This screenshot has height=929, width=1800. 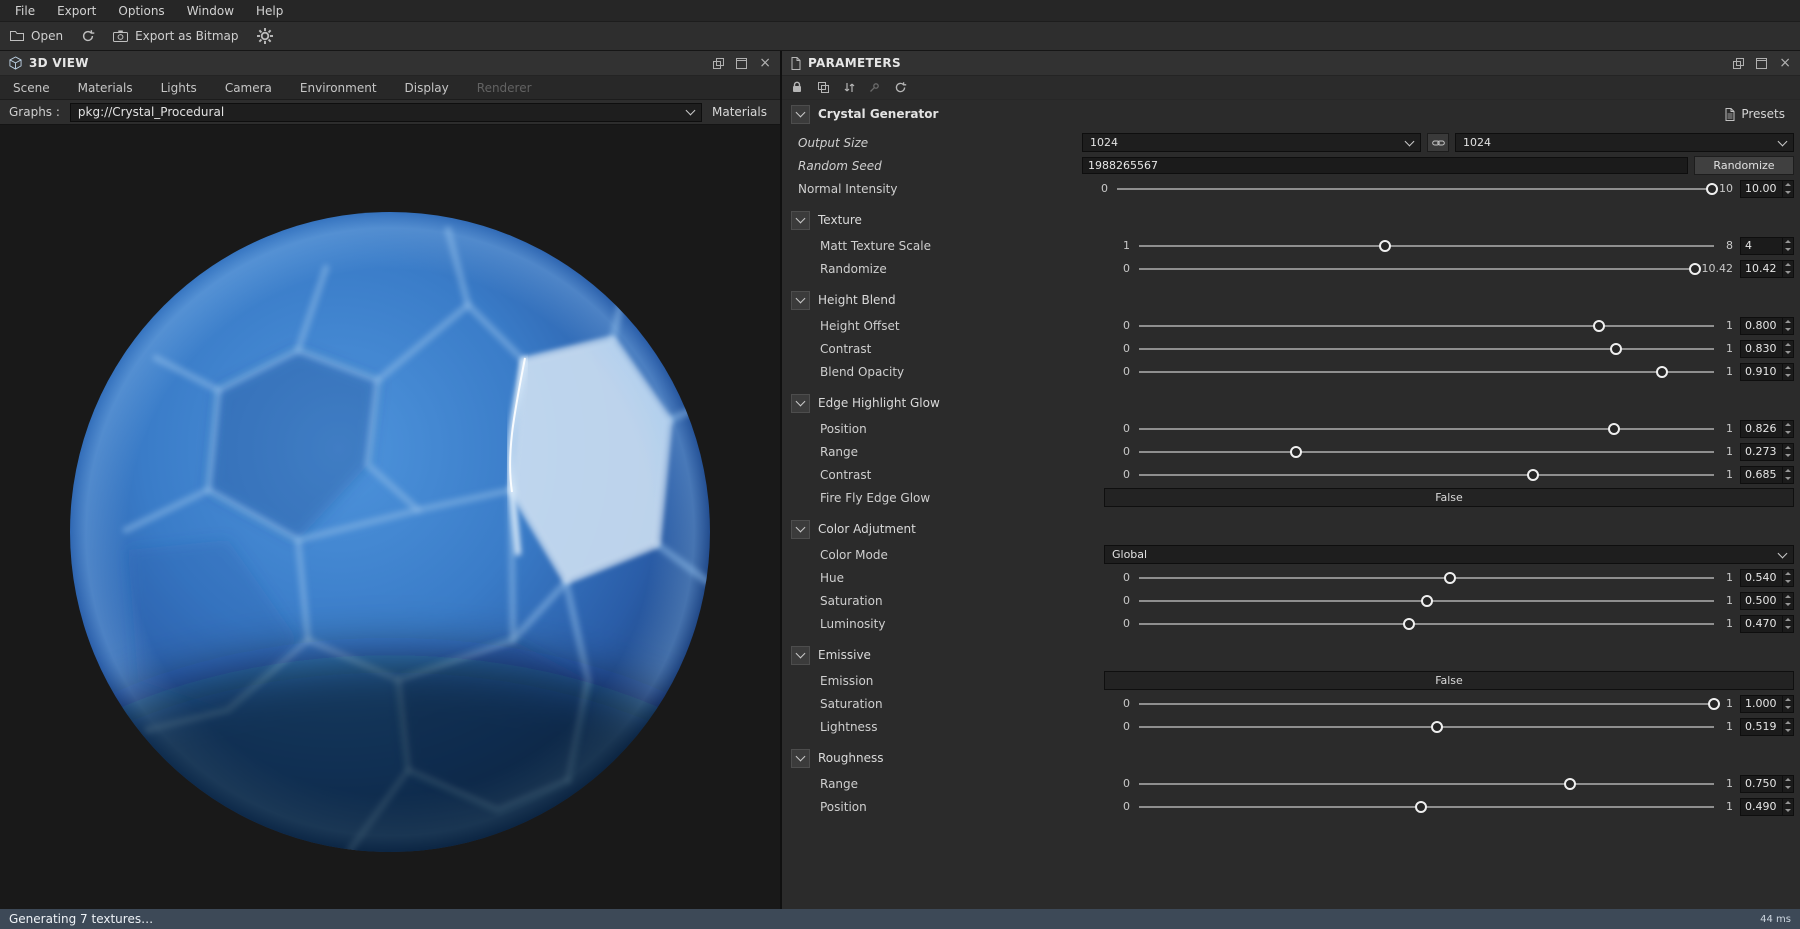 What do you see at coordinates (1767, 188) in the screenshot?
I see `value-box: 10.00` at bounding box center [1767, 188].